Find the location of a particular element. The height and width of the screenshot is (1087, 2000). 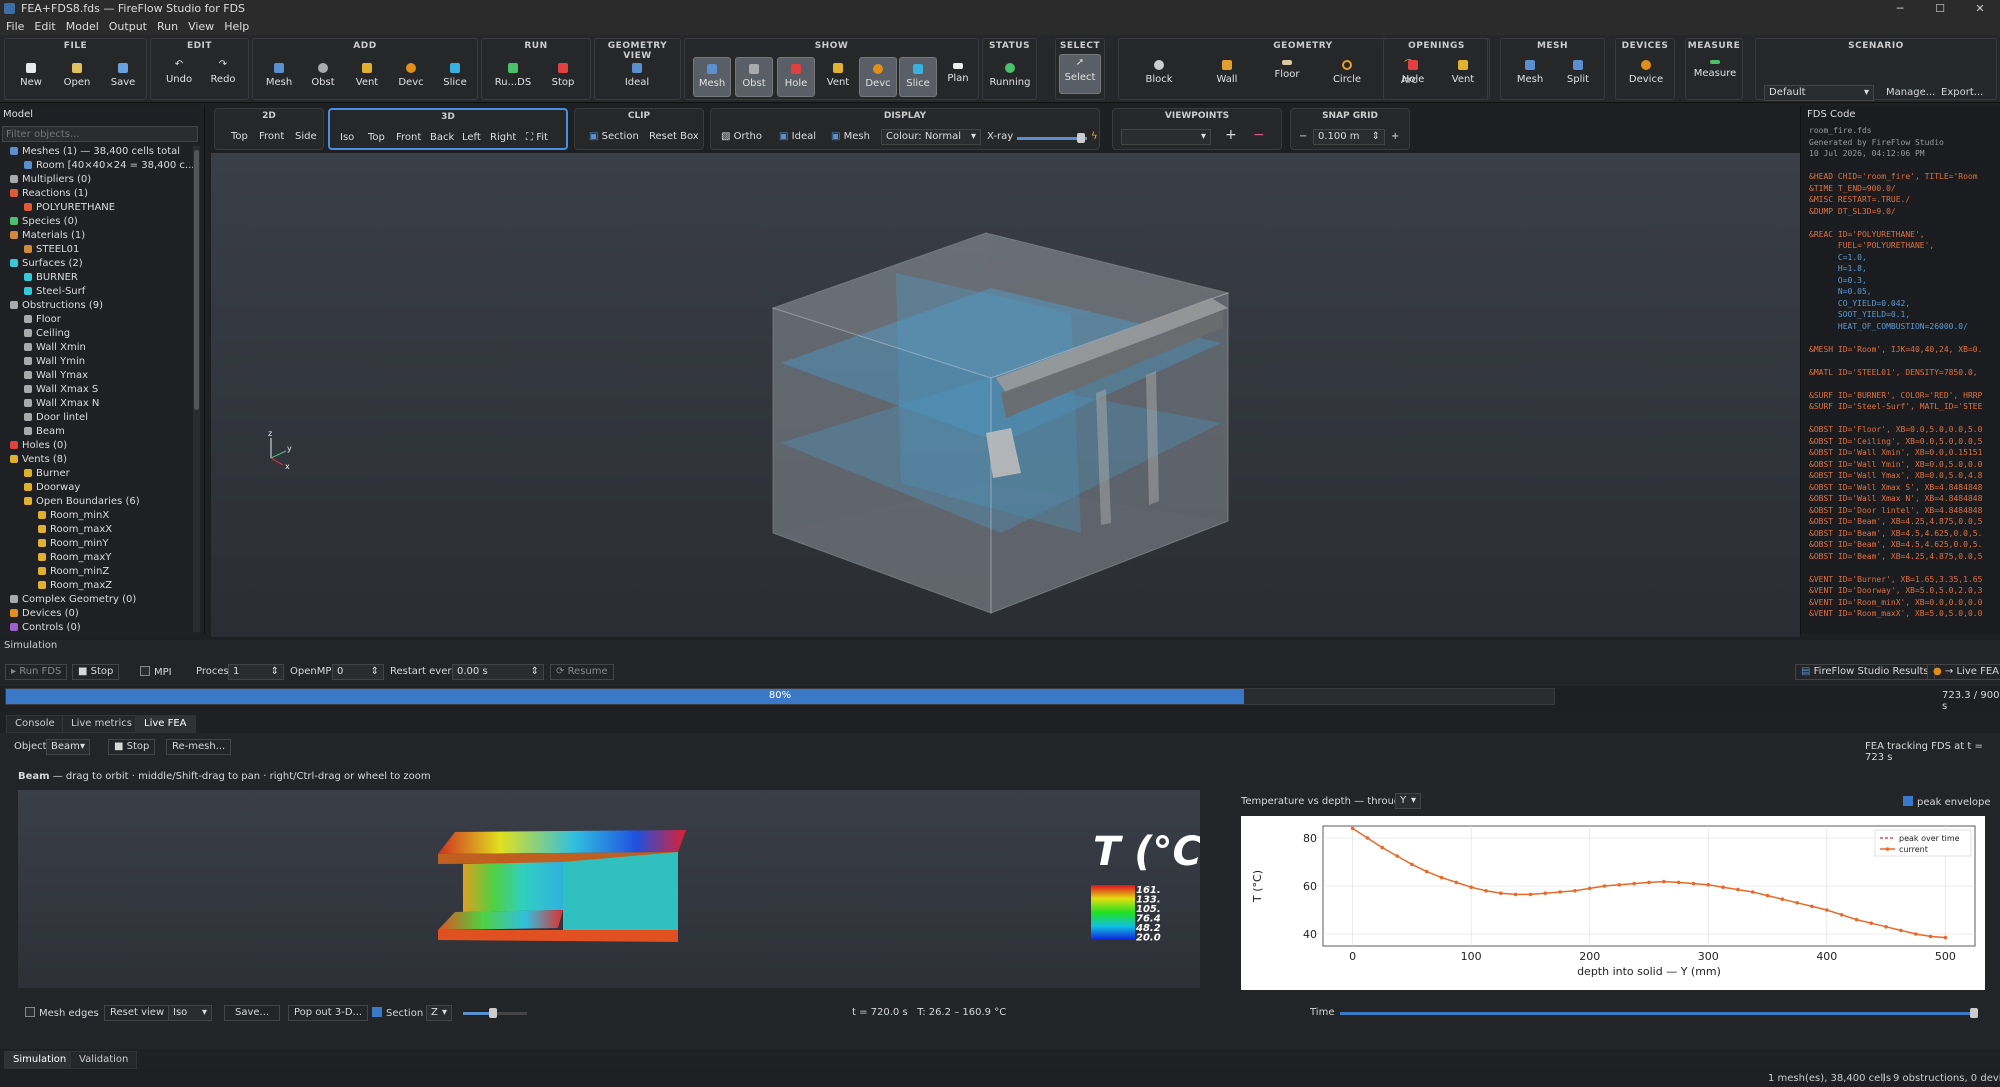

tree-item: Open Boundaries (6) is located at coordinates (82, 503).